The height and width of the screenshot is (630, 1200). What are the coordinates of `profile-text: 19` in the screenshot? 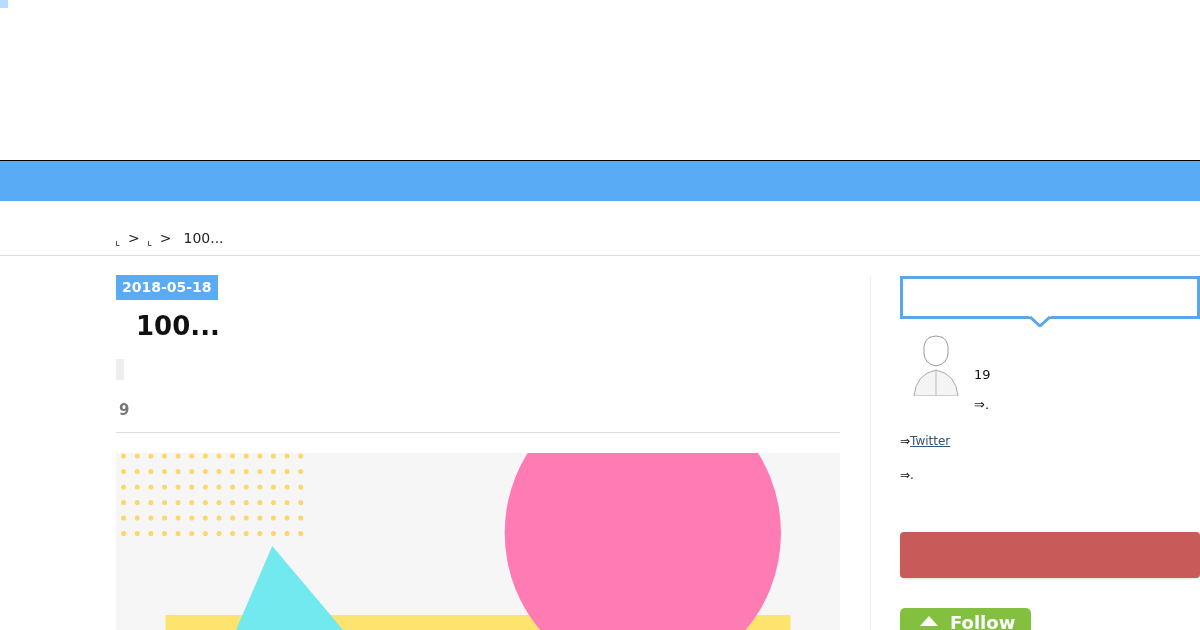 It's located at (982, 375).